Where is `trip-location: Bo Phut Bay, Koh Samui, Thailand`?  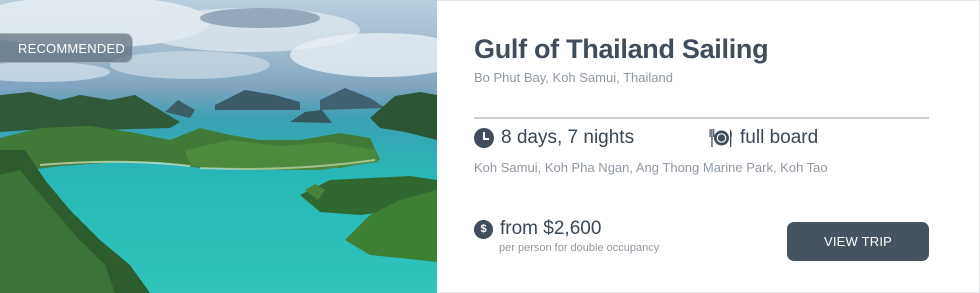 trip-location: Bo Phut Bay, Koh Samui, Thailand is located at coordinates (573, 77).